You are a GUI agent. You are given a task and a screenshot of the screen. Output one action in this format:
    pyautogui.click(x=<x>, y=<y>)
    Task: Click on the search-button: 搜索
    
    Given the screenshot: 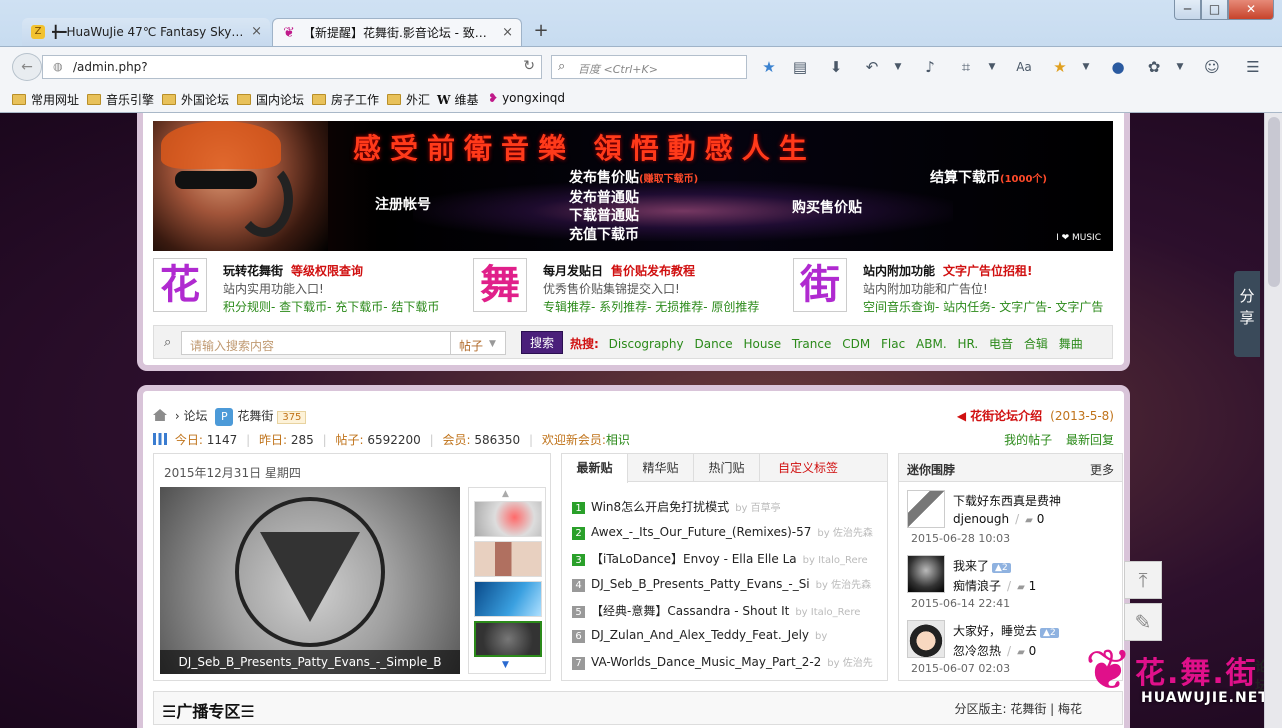 What is the action you would take?
    pyautogui.click(x=542, y=342)
    